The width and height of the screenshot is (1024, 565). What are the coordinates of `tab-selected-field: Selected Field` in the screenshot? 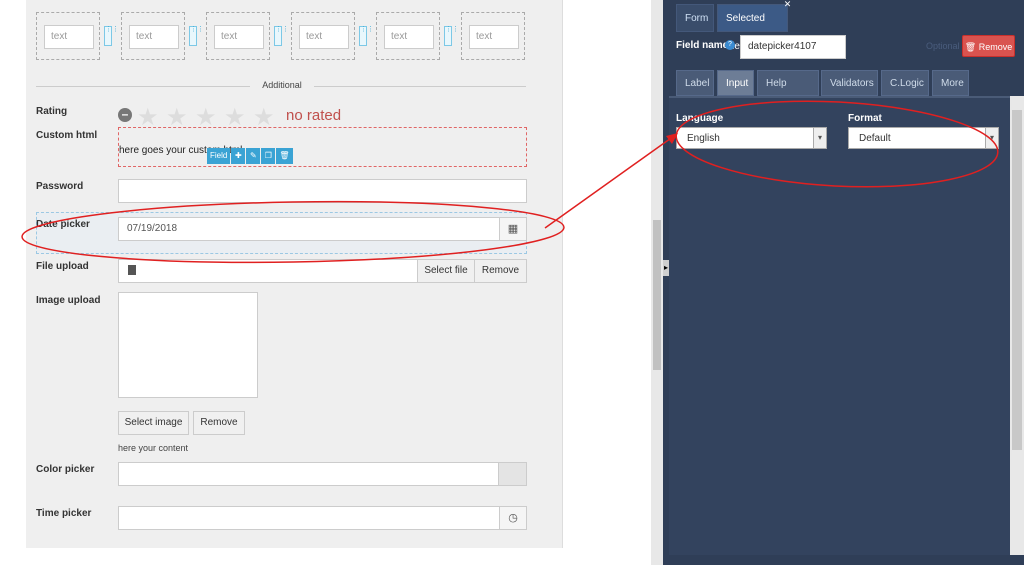 It's located at (752, 28).